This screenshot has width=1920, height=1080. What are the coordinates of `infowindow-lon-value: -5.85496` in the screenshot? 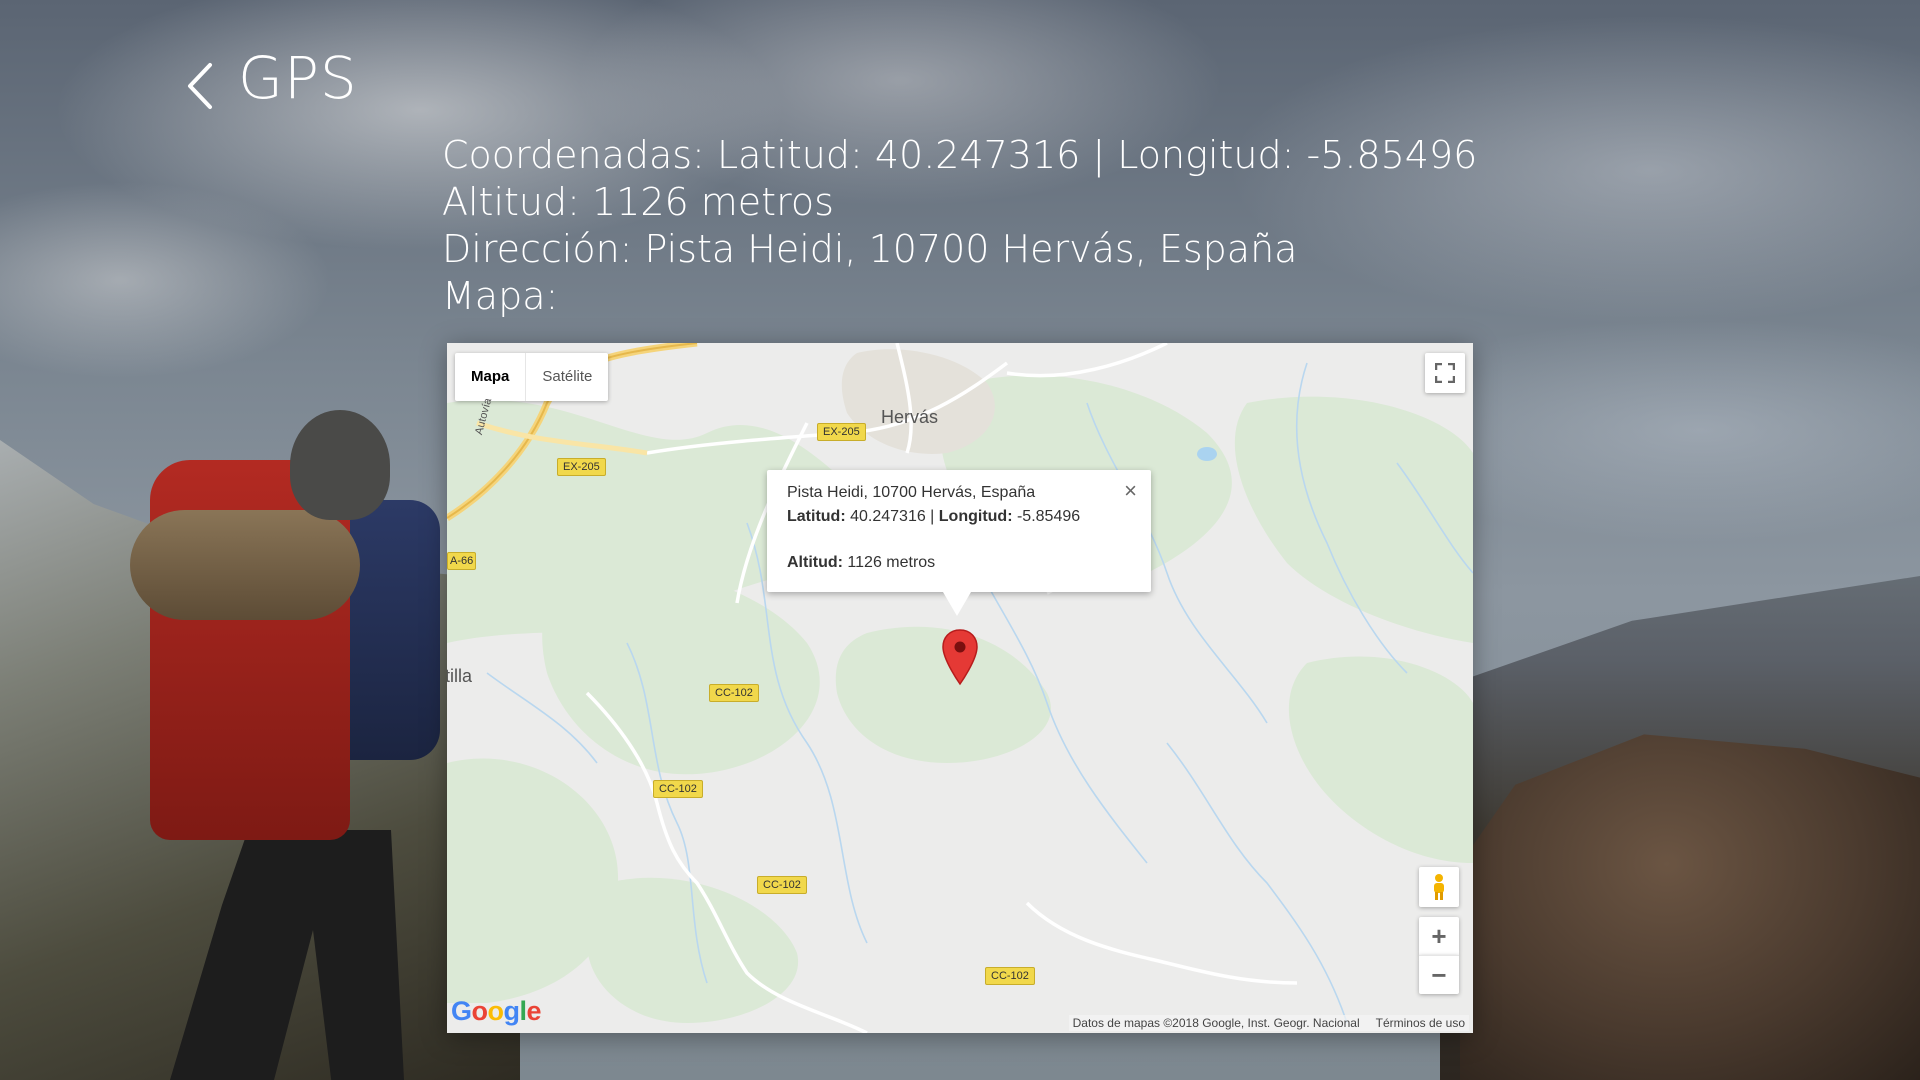 It's located at (1046, 516).